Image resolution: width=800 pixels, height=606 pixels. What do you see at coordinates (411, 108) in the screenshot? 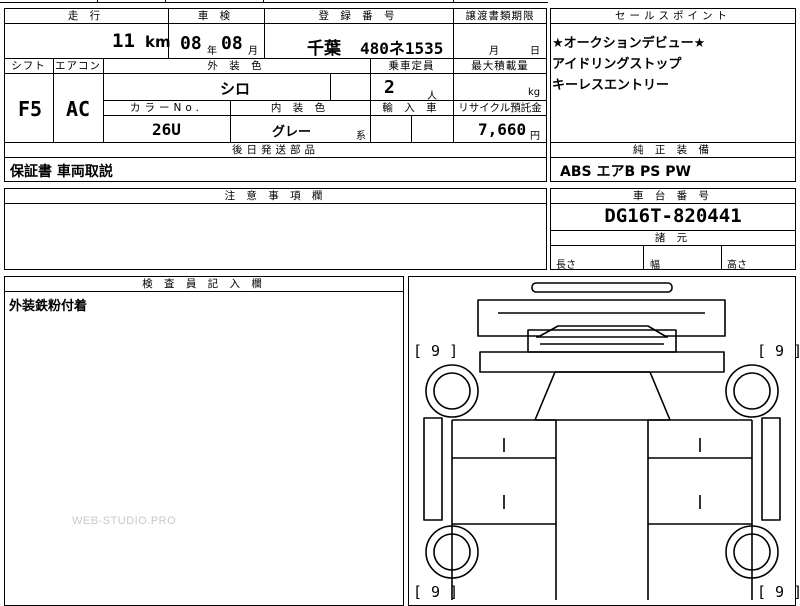
I see `import-label: 輸 入 車` at bounding box center [411, 108].